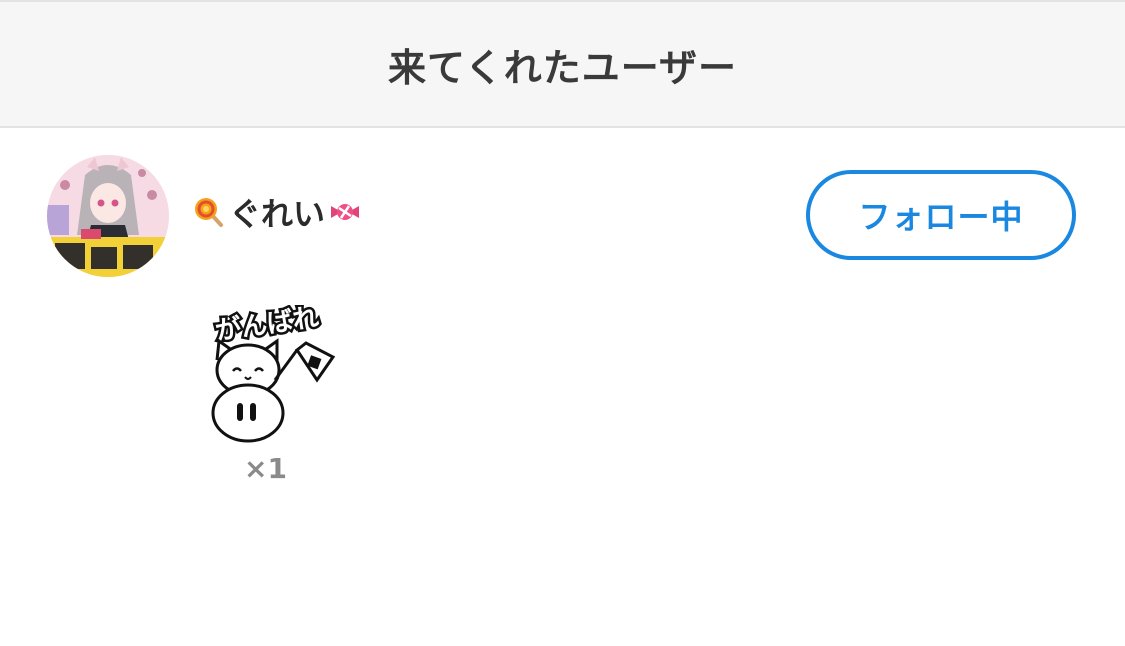  I want to click on avatar, so click(108, 216).